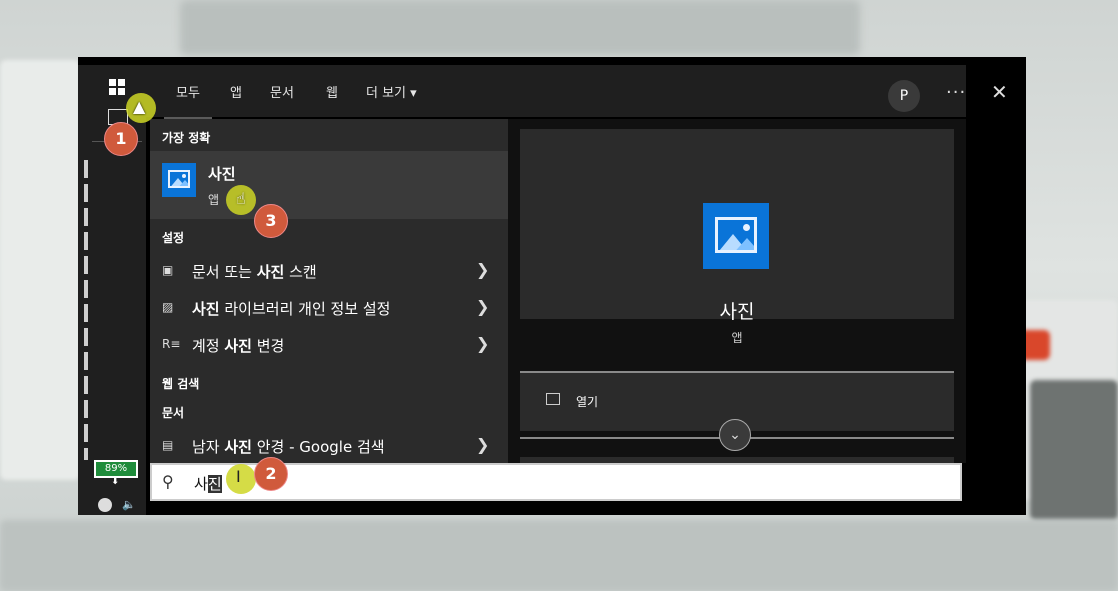 This screenshot has height=591, width=1118. Describe the element at coordinates (332, 91) in the screenshot. I see `tab-web: 웹` at that location.